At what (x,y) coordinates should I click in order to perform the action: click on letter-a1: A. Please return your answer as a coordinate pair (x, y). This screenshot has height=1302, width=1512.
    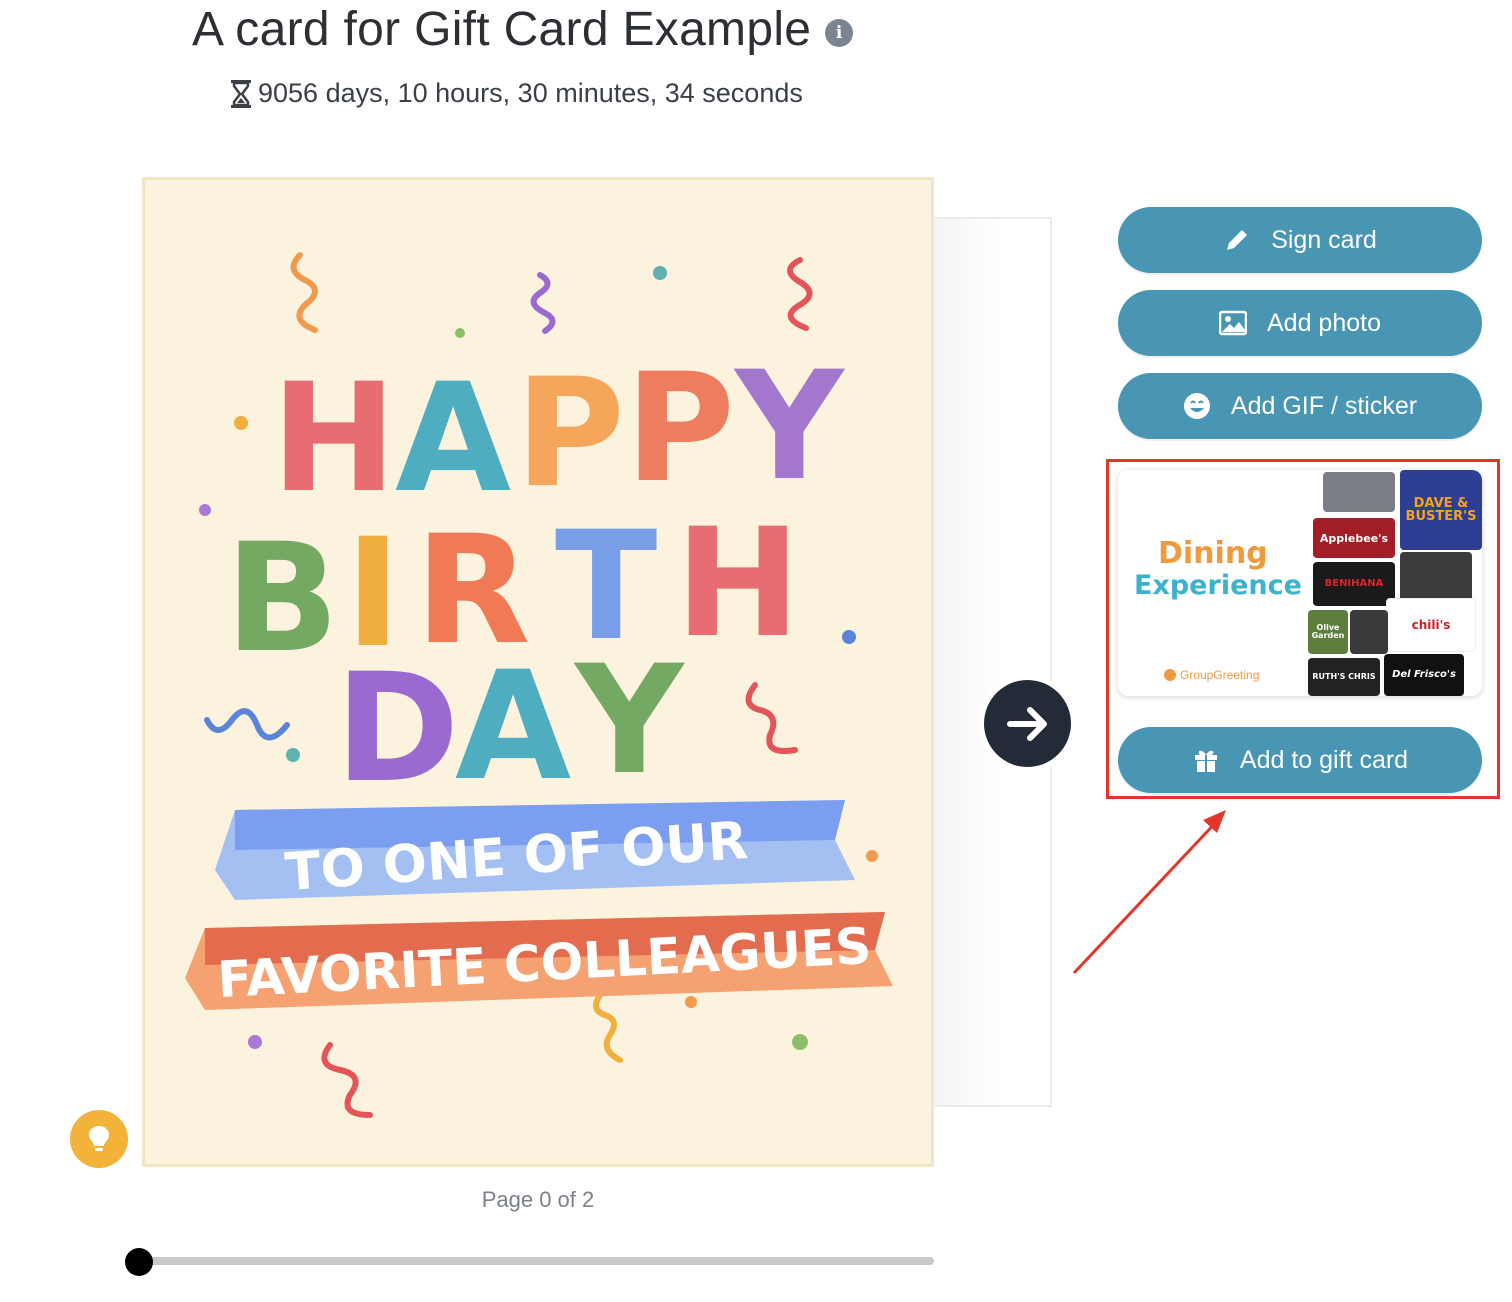
    Looking at the image, I should click on (453, 439).